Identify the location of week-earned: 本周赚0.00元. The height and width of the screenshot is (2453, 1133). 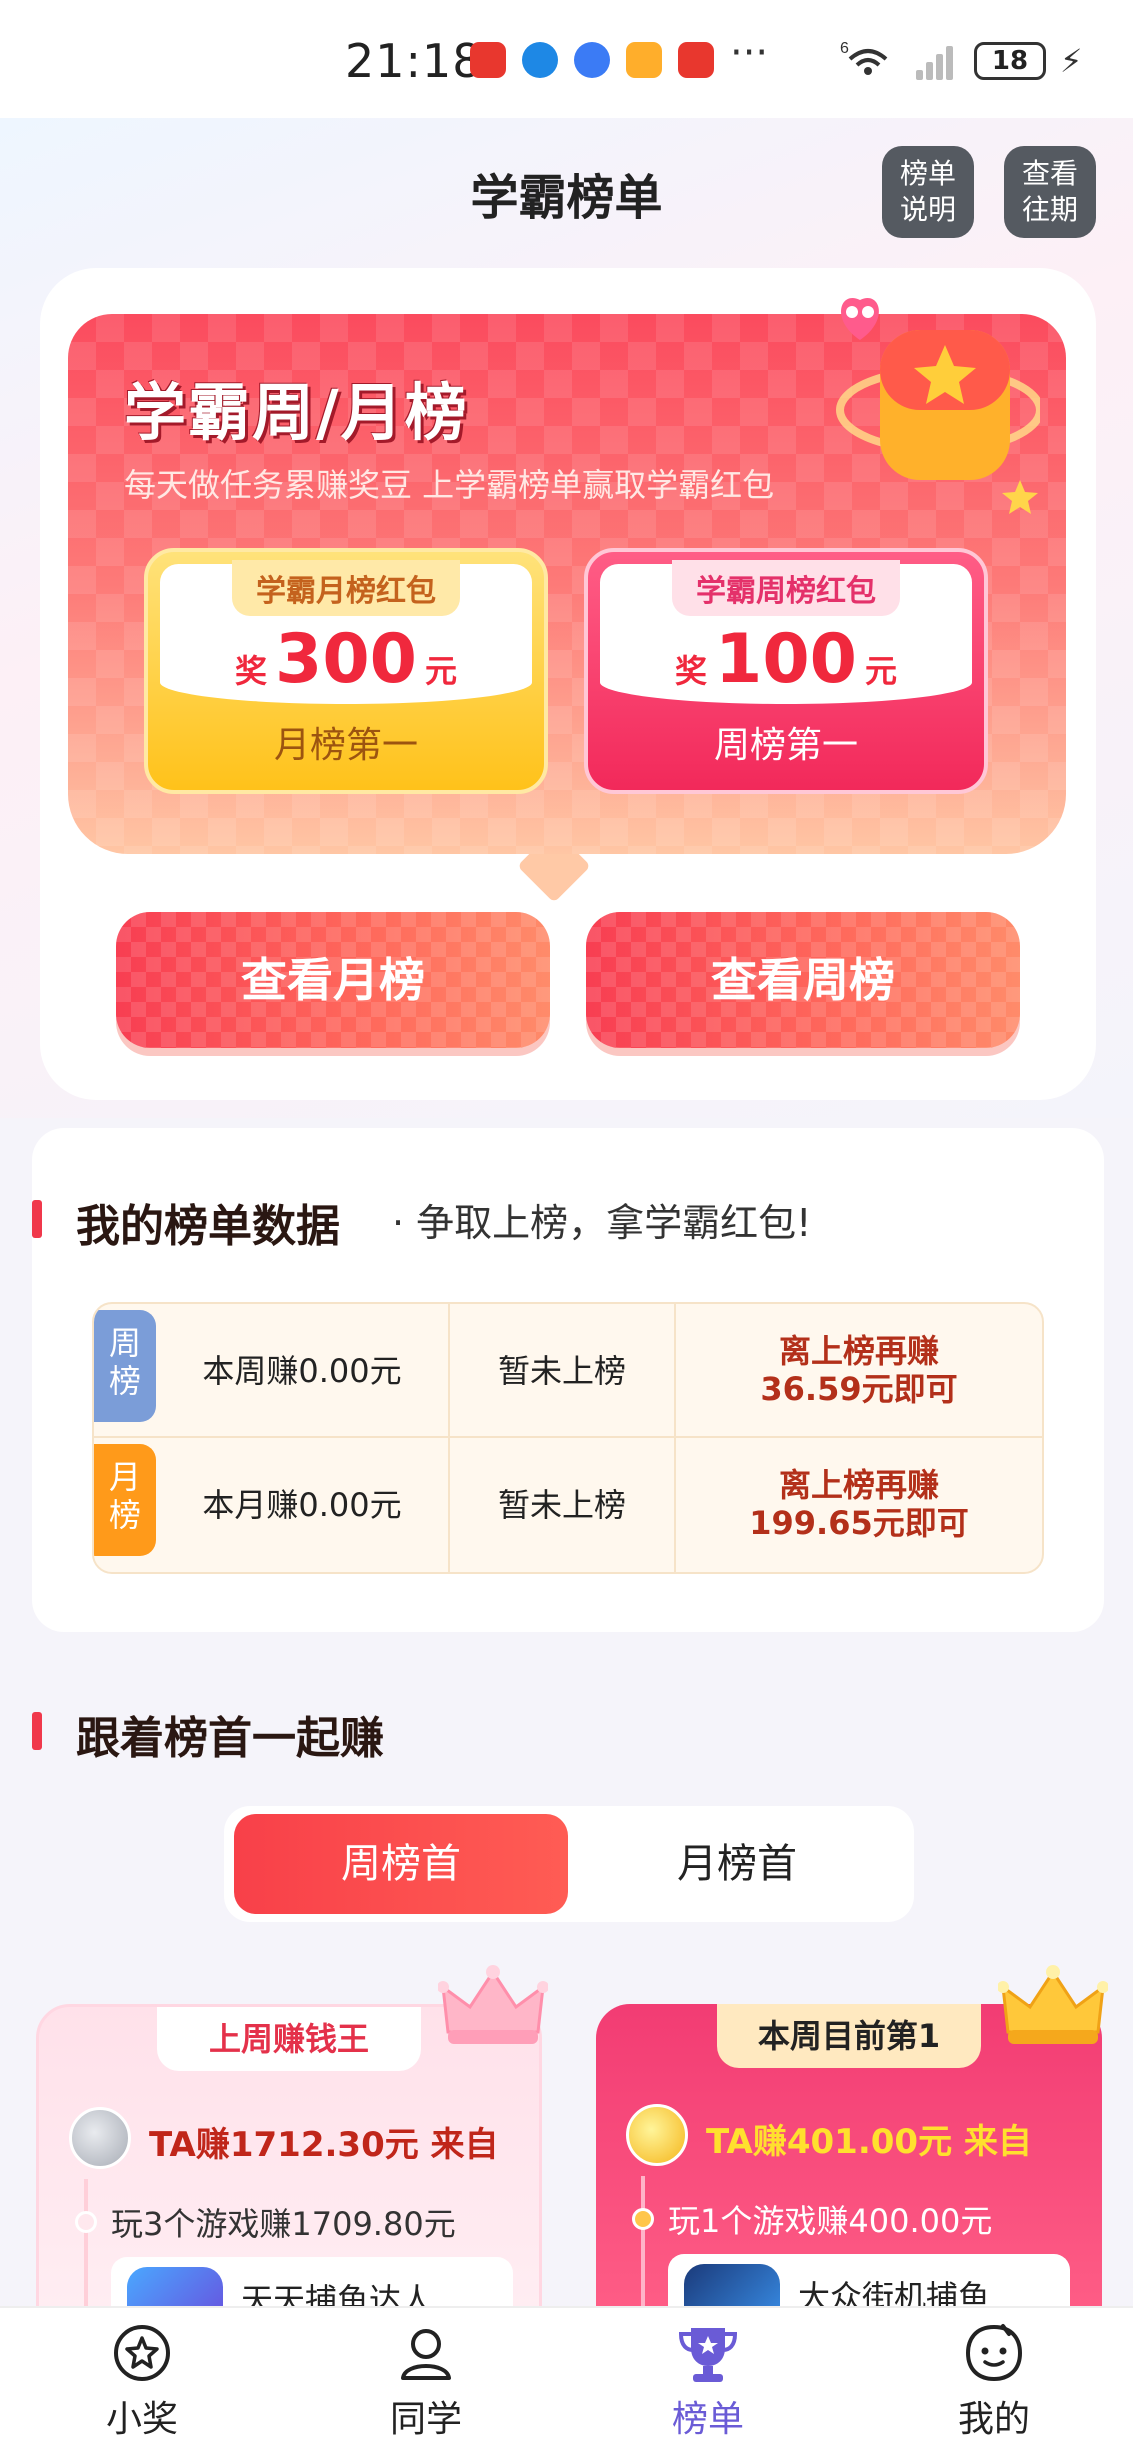
(303, 1371).